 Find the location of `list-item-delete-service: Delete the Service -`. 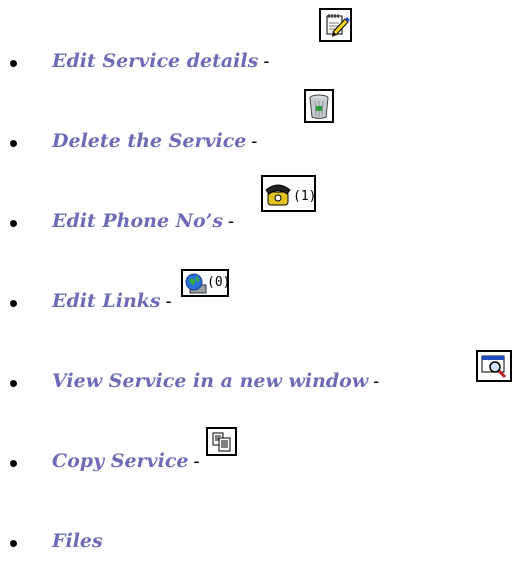

list-item-delete-service: Delete the Service - is located at coordinates (257, 124).